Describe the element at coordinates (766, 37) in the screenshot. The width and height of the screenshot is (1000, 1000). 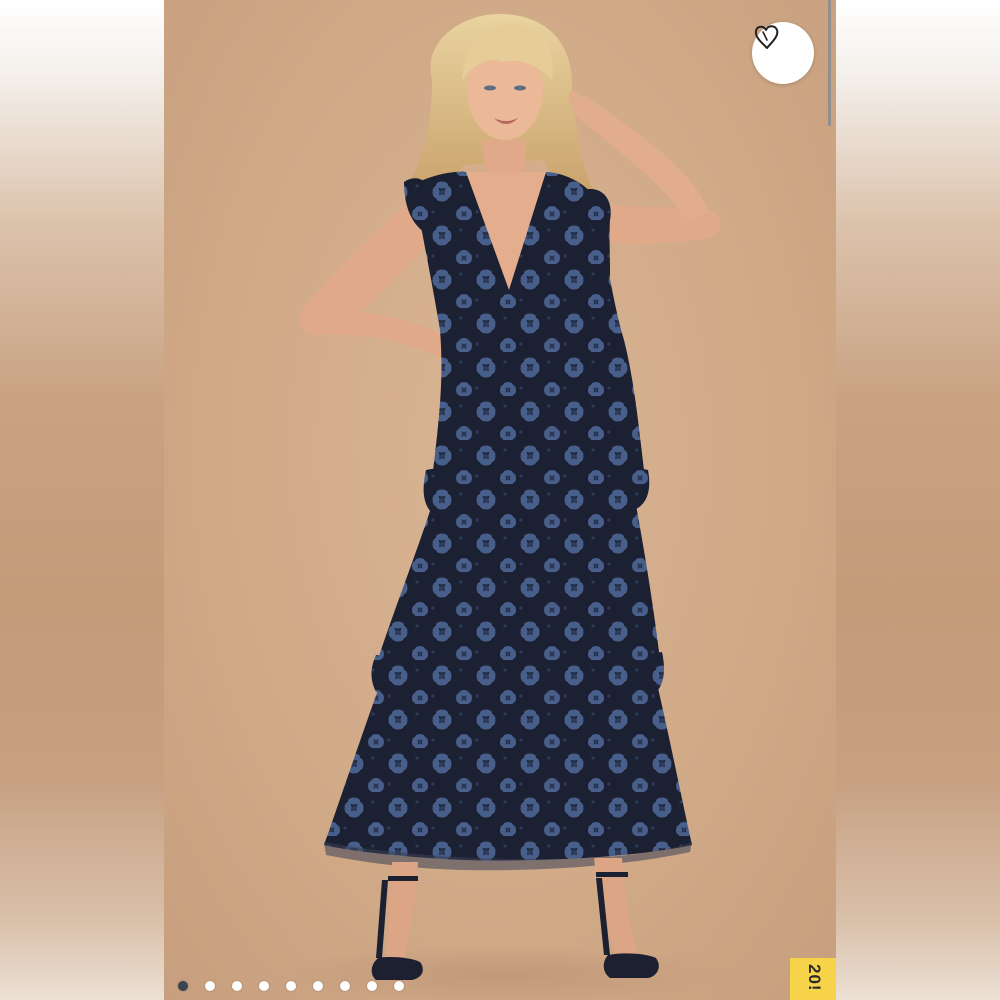
I see `heart-outline-icon` at that location.